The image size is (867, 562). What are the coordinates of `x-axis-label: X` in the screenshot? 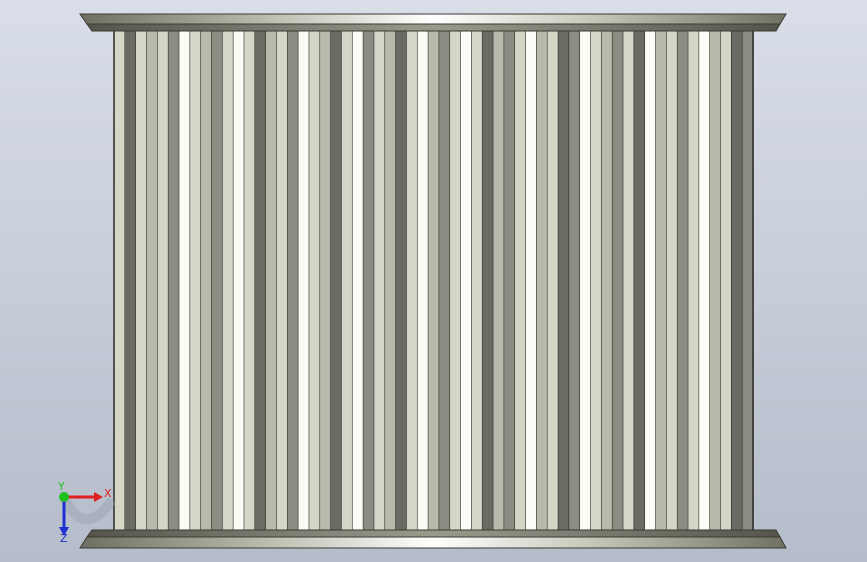 It's located at (108, 493).